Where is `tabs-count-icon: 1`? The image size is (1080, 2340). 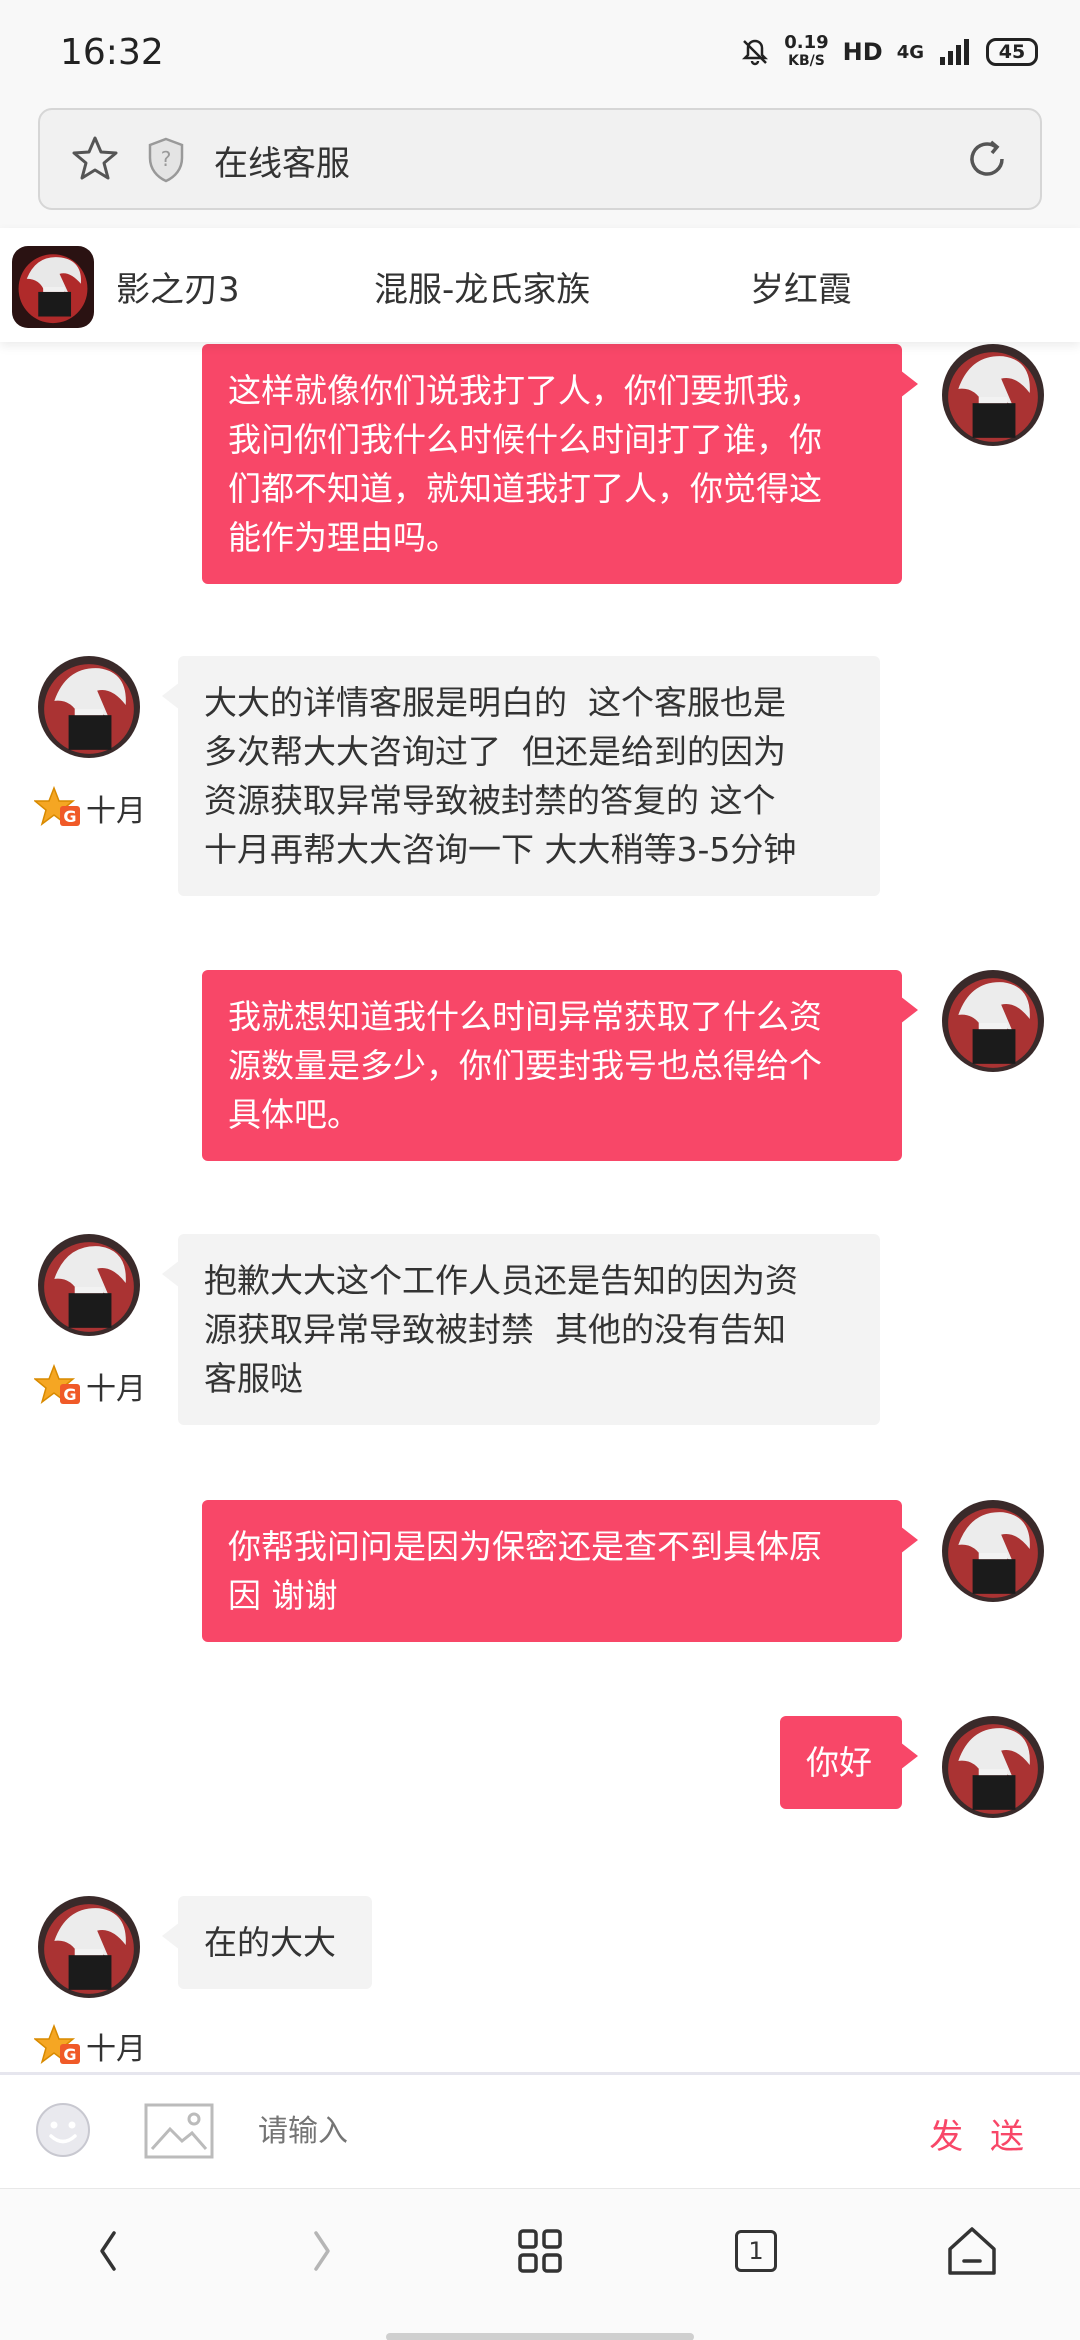 tabs-count-icon: 1 is located at coordinates (756, 2251).